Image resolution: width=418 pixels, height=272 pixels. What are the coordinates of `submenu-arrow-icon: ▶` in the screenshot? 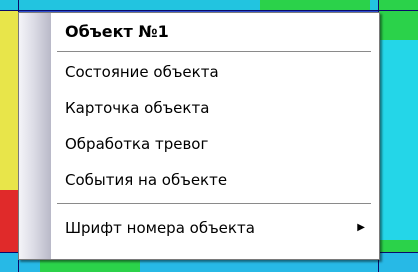 It's located at (361, 227).